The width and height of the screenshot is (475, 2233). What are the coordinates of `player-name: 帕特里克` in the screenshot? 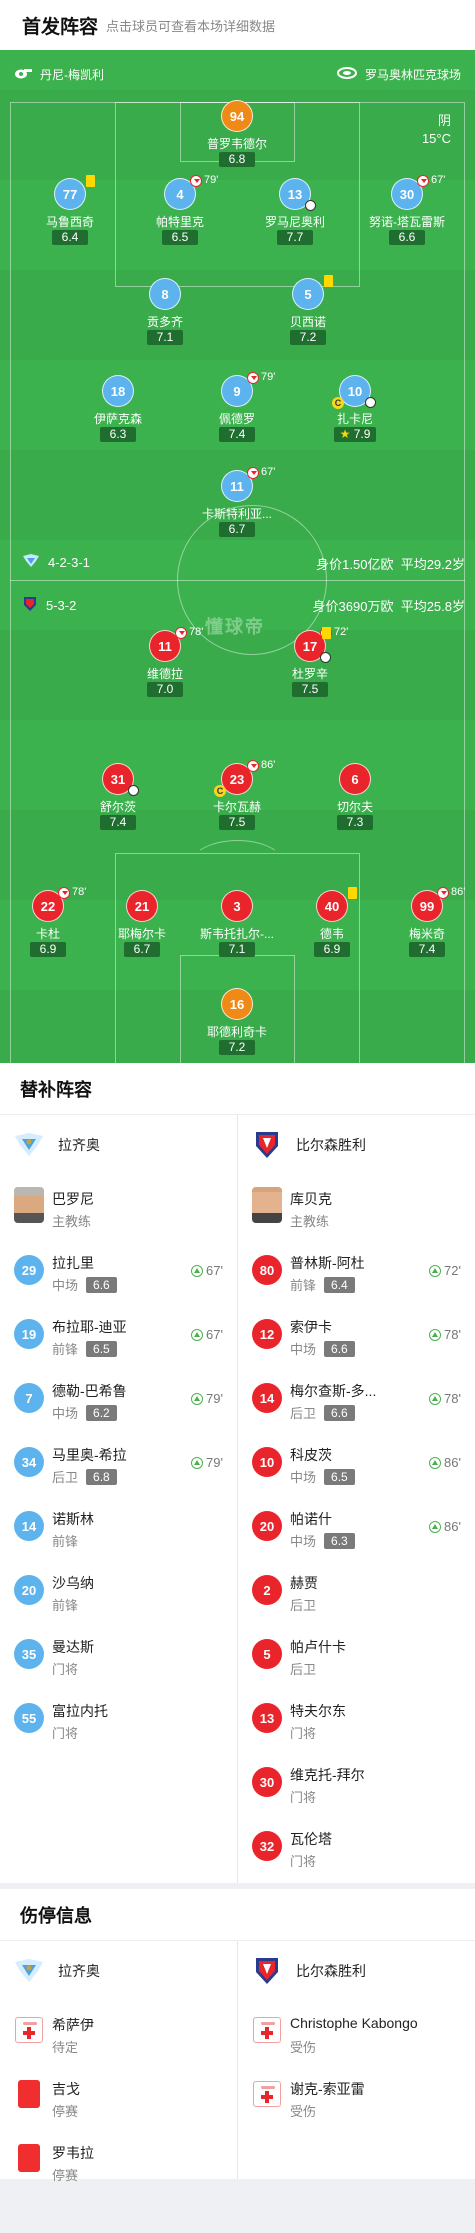 It's located at (179, 222).